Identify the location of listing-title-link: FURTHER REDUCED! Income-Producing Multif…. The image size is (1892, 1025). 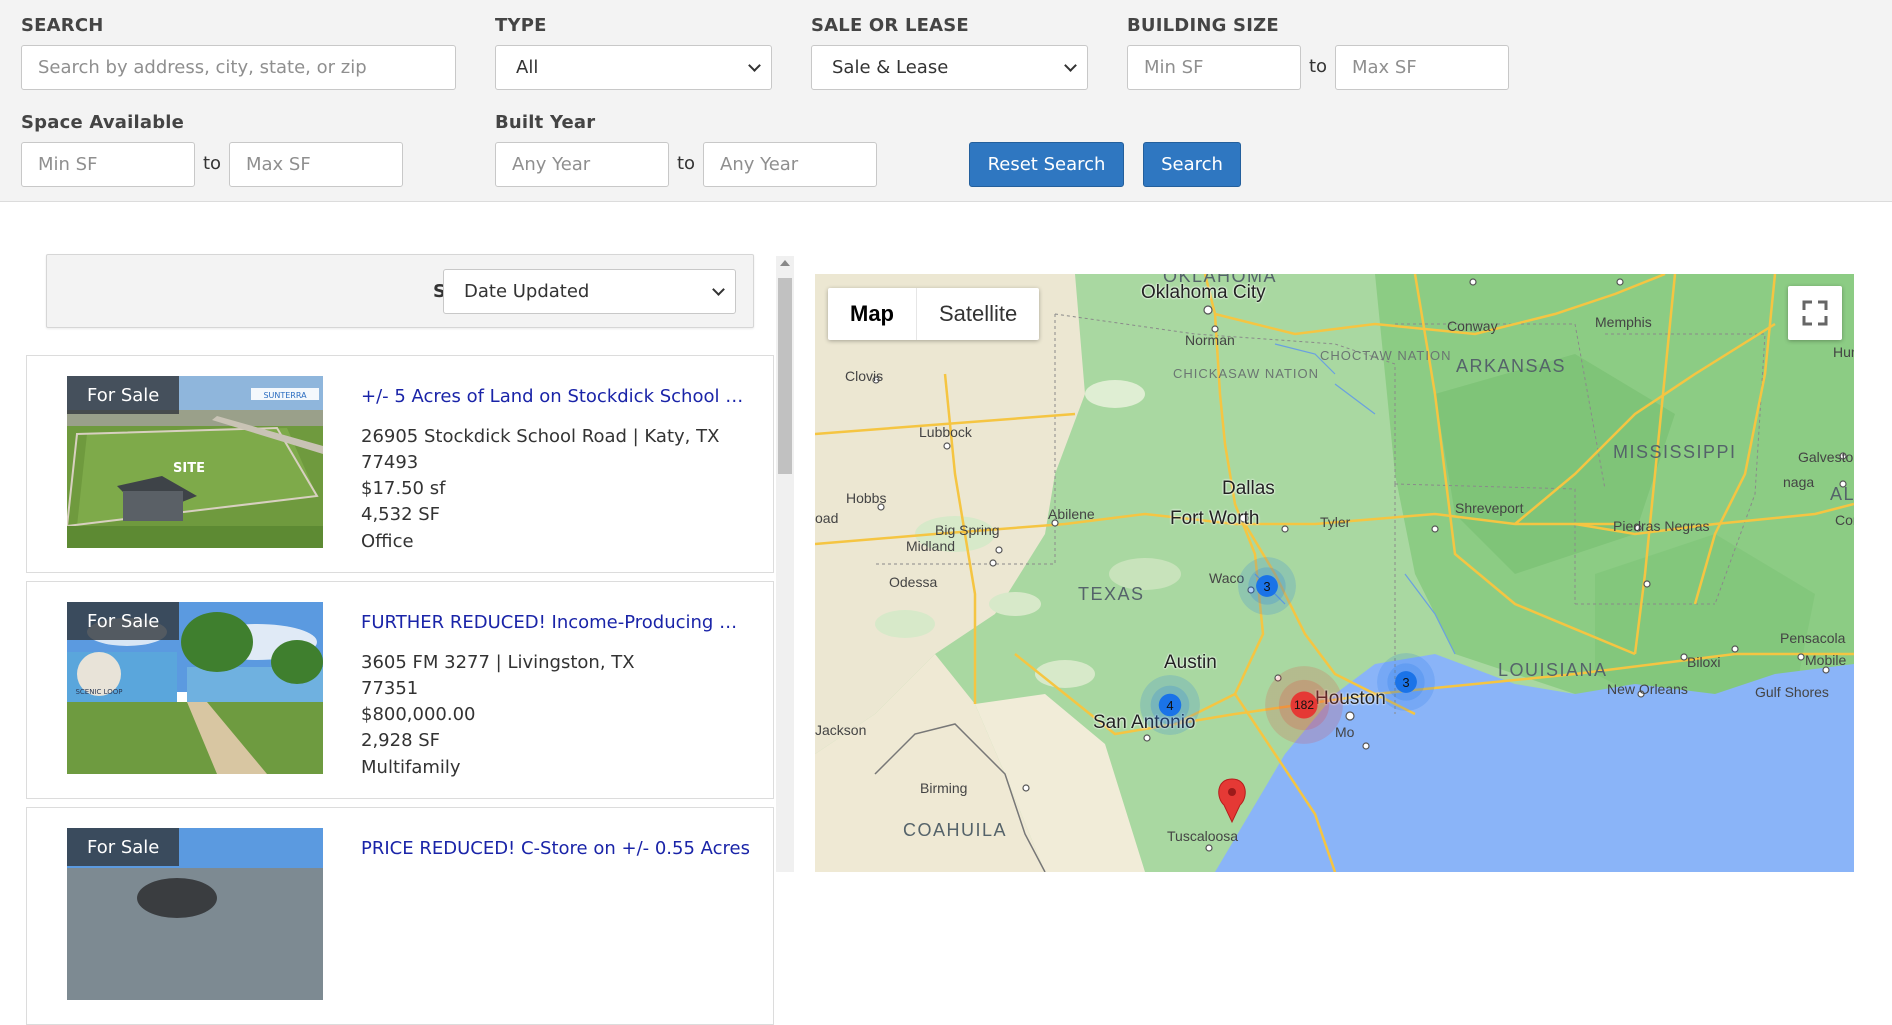
(556, 622).